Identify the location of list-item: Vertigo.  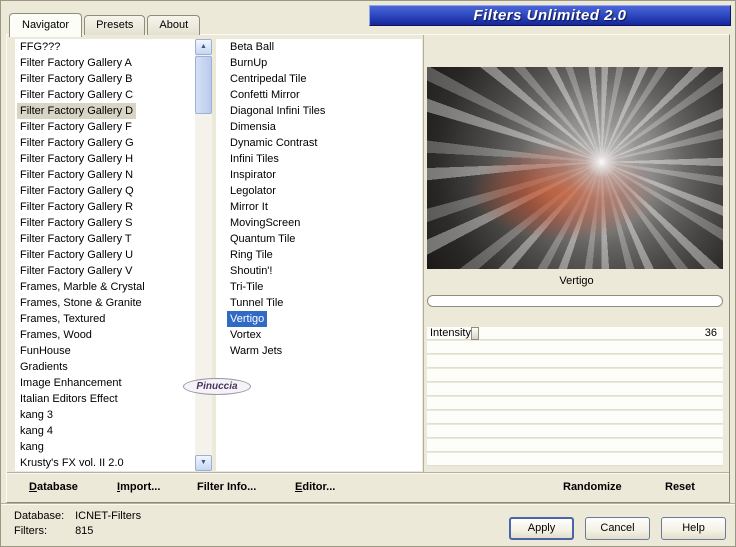
(247, 319).